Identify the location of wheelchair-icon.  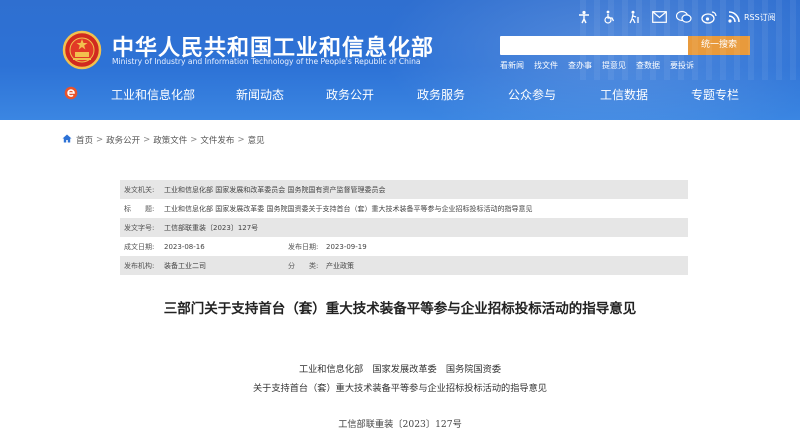
(609, 17).